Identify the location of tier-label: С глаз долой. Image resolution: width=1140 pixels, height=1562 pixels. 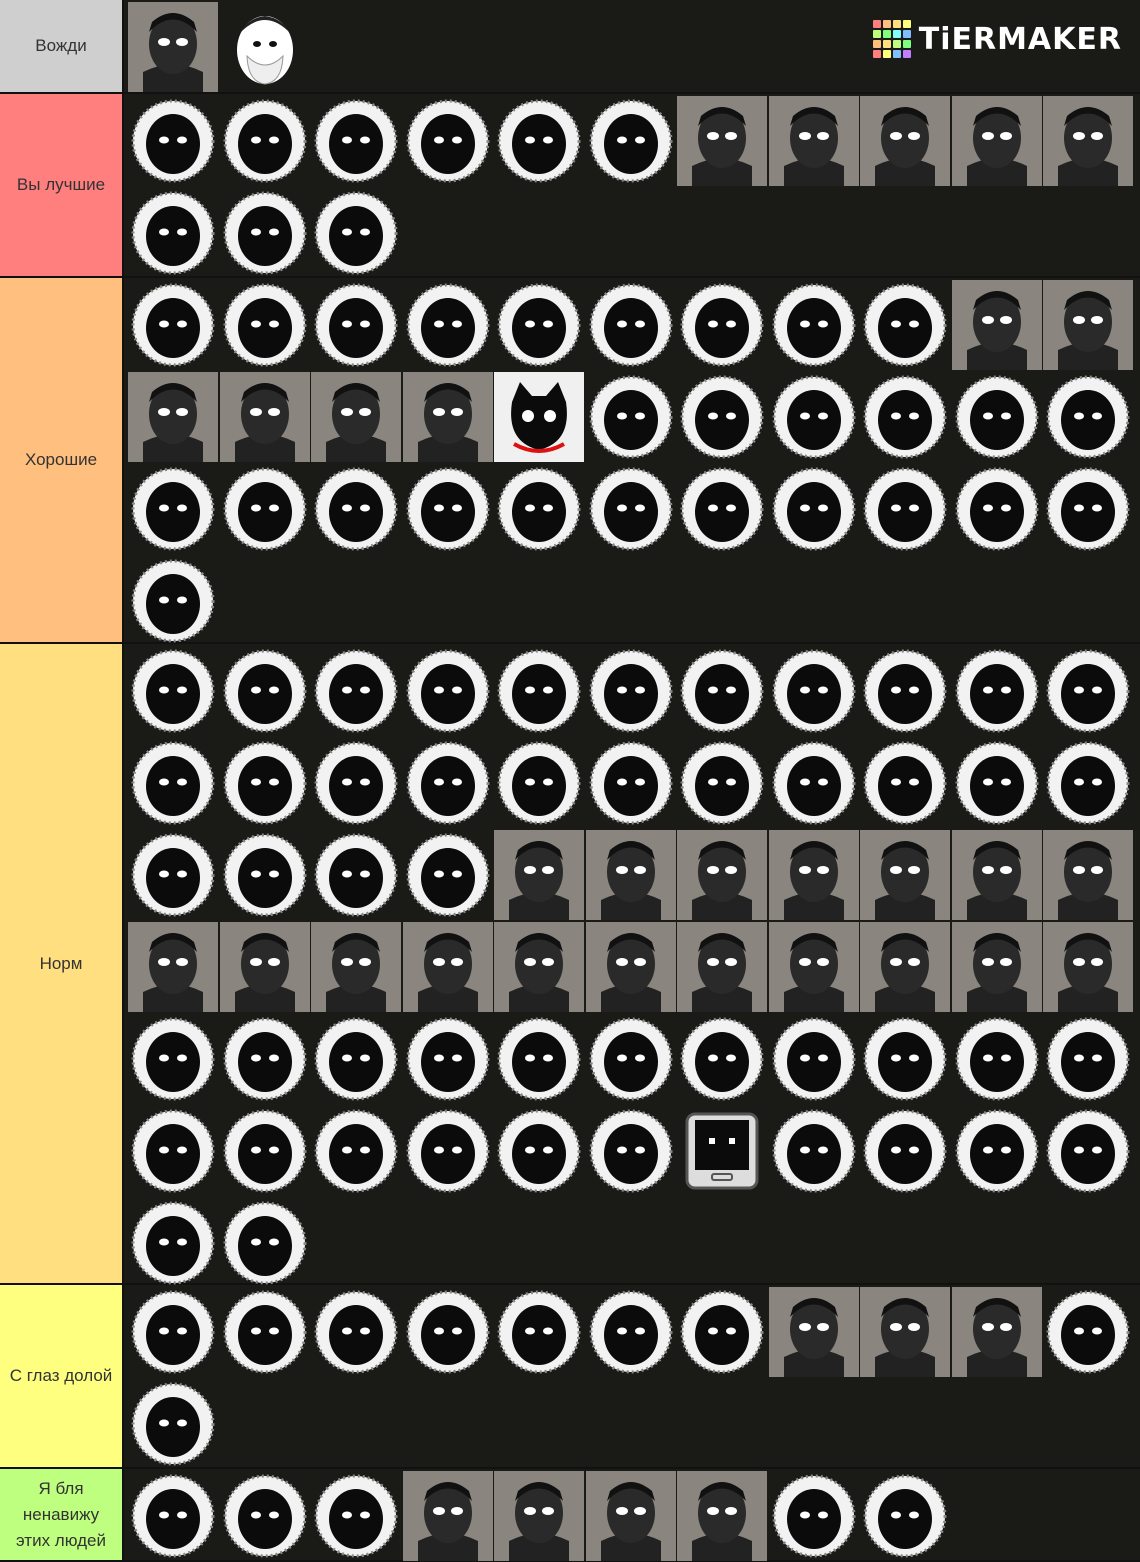
(62, 1376).